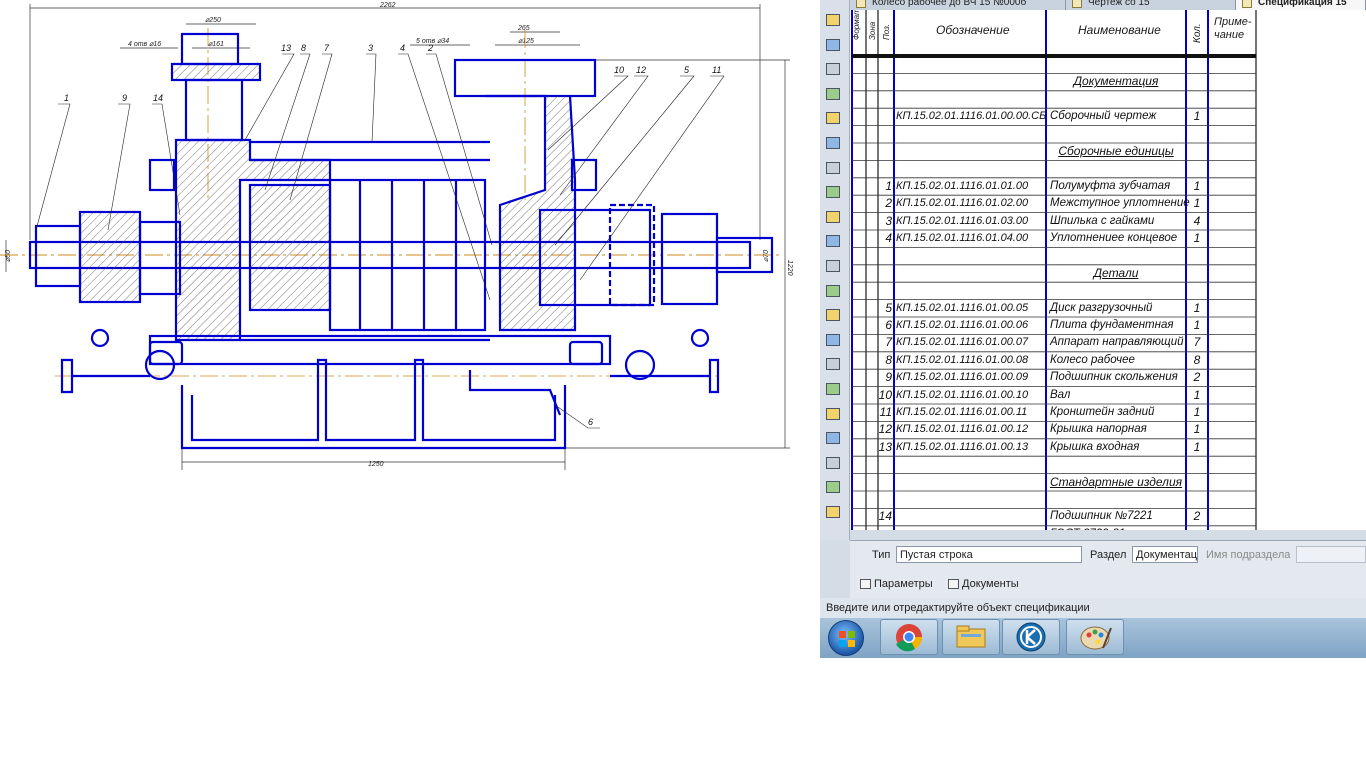 The height and width of the screenshot is (768, 1366). Describe the element at coordinates (971, 637) in the screenshot. I see `taskbar-explorer` at that location.